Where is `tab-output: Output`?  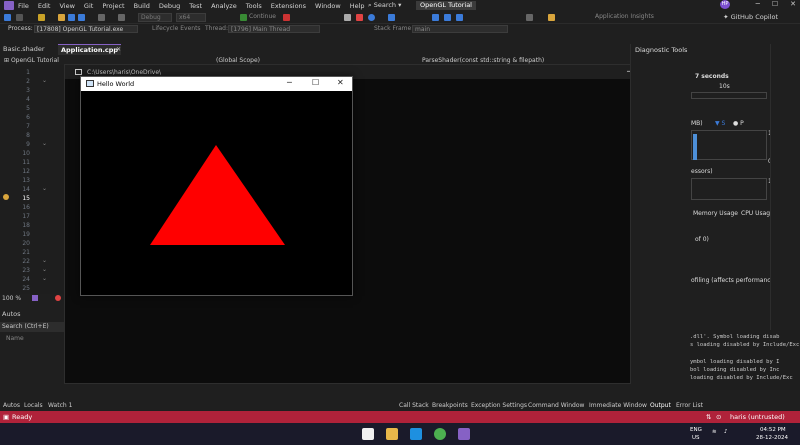
tab-output: Output is located at coordinates (660, 405).